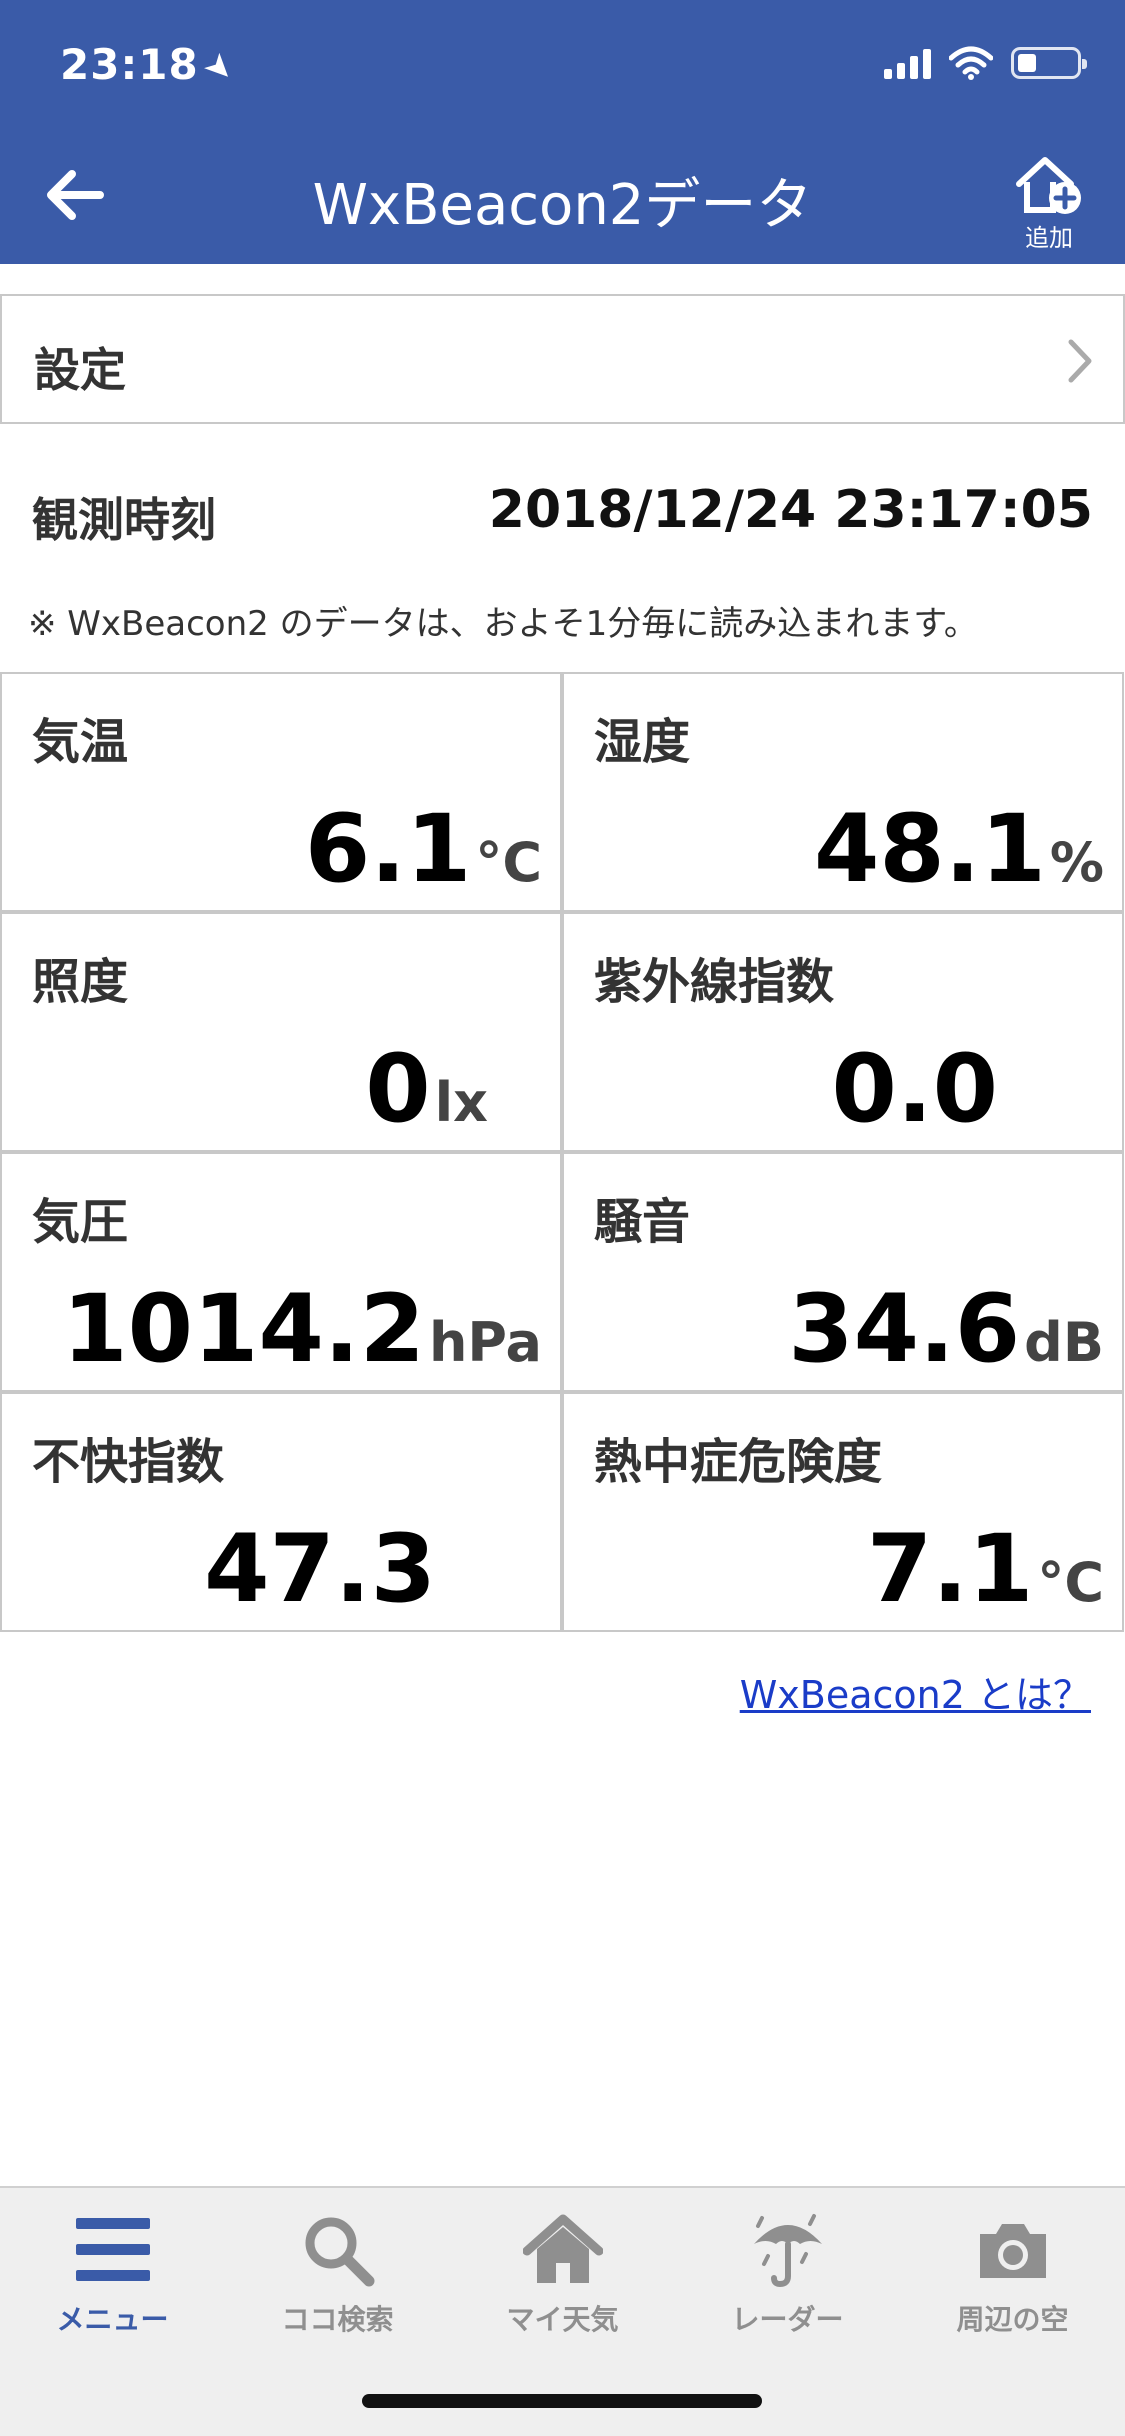  What do you see at coordinates (971, 63) in the screenshot?
I see `wifi-icon` at bounding box center [971, 63].